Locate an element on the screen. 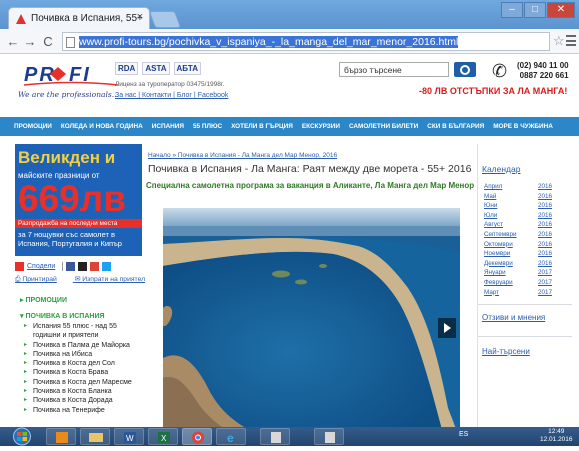 This screenshot has width=579, height=451. search-input: бързо търсене is located at coordinates (394, 69).